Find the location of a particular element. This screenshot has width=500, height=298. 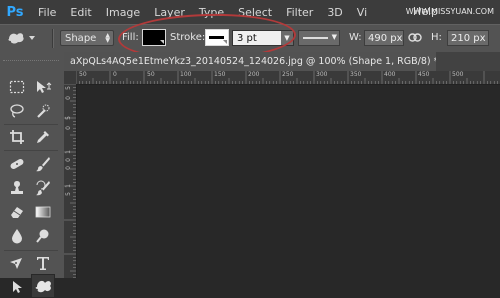

stroke-line-preview is located at coordinates (315, 38).